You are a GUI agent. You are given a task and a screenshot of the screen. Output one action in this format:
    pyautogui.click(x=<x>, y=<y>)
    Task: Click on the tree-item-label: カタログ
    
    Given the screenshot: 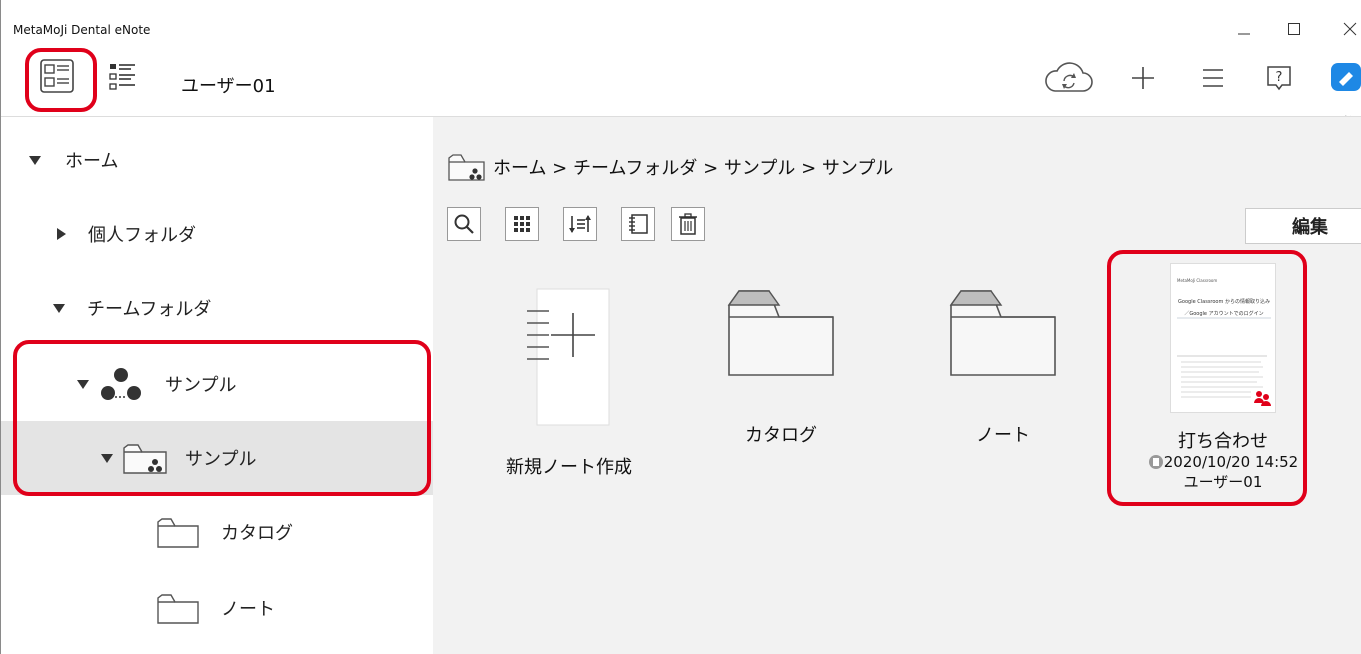 What is the action you would take?
    pyautogui.click(x=257, y=533)
    